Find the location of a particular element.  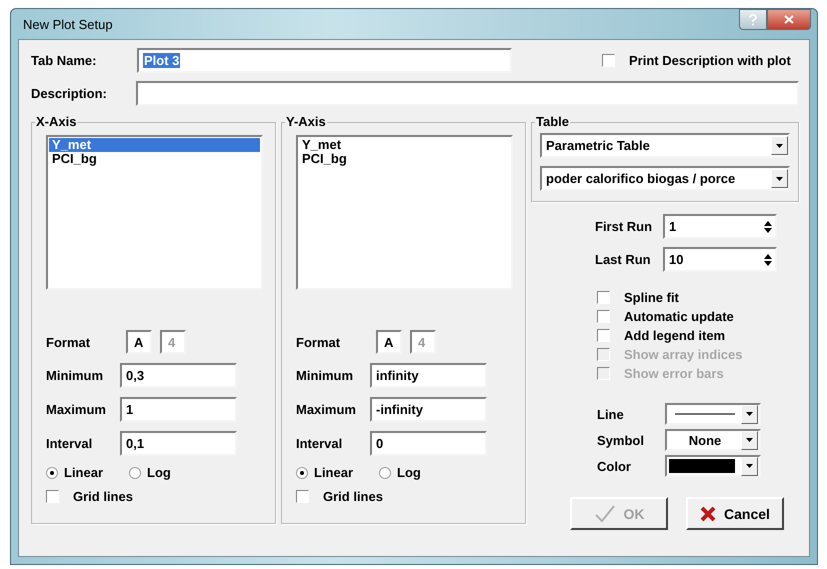

input-field: 1 is located at coordinates (178, 409).